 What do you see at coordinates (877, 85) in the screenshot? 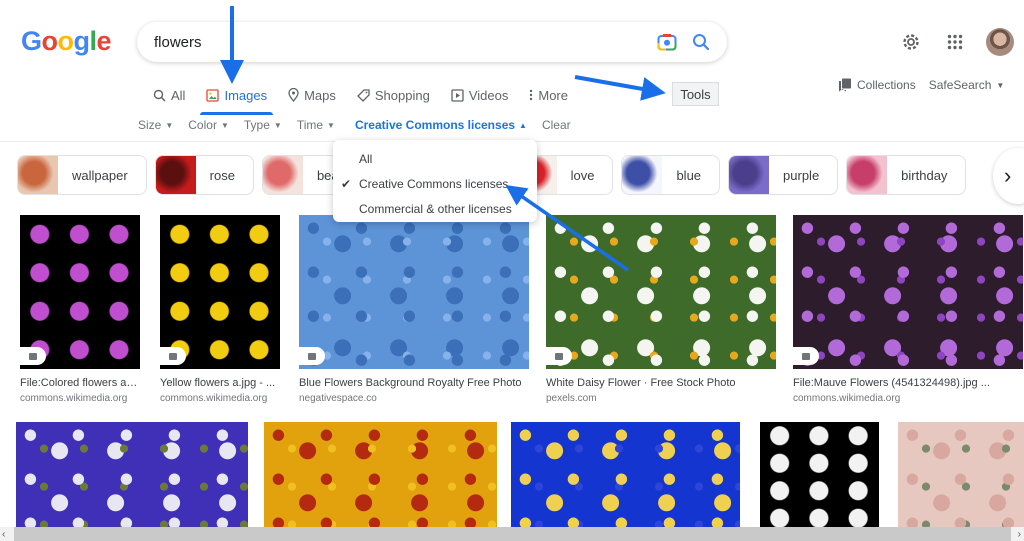
I see `collections-link: Collections` at bounding box center [877, 85].